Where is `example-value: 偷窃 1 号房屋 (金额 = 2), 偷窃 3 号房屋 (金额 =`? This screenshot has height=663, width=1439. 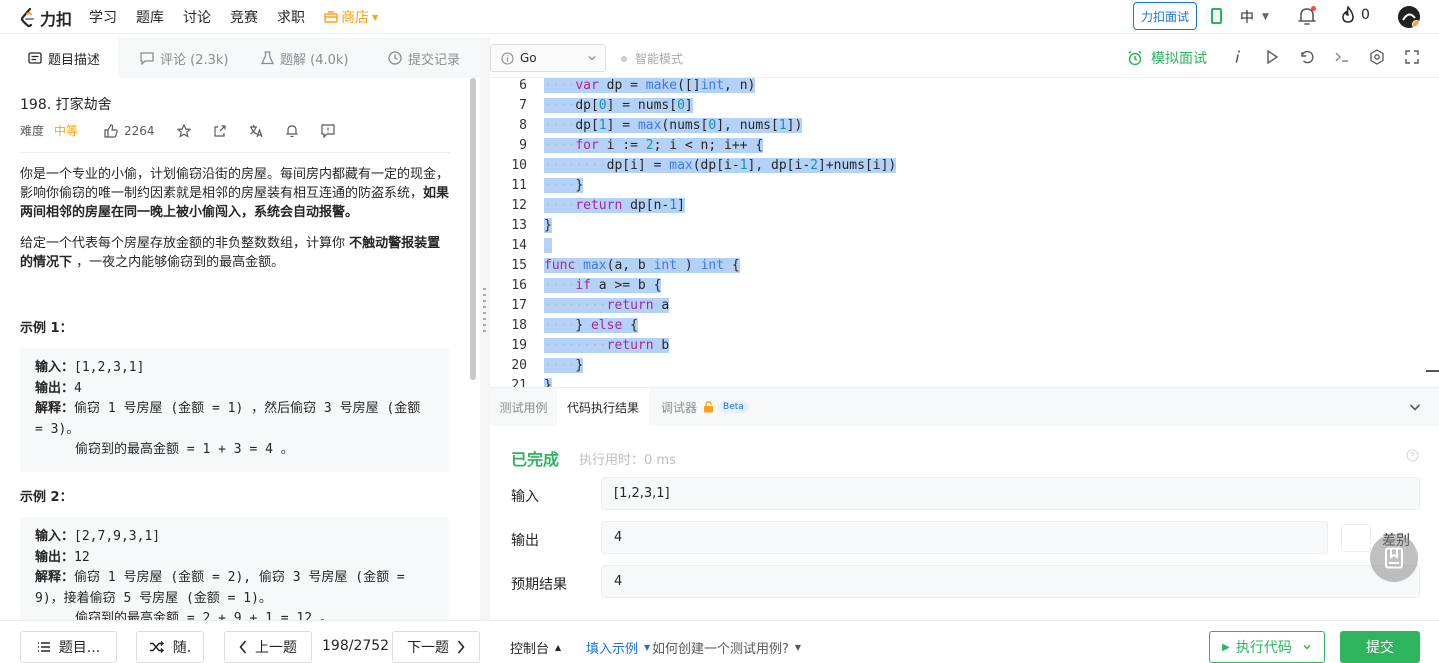
example-value: 偷窃 1 号房屋 (金额 = 2), 偷窃 3 号房屋 (金额 = is located at coordinates (239, 577).